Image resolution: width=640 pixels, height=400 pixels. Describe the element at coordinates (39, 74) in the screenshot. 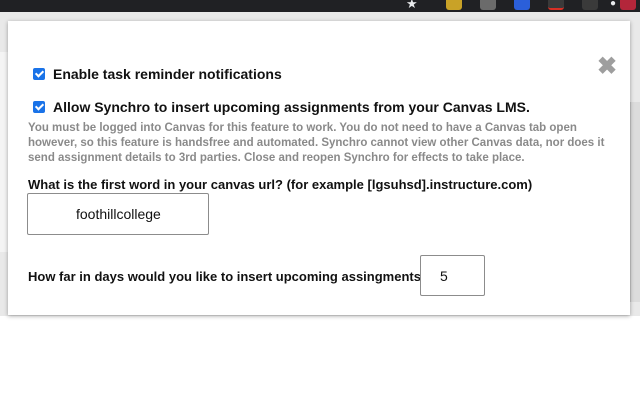

I see `enable-reminders-checkbox` at that location.